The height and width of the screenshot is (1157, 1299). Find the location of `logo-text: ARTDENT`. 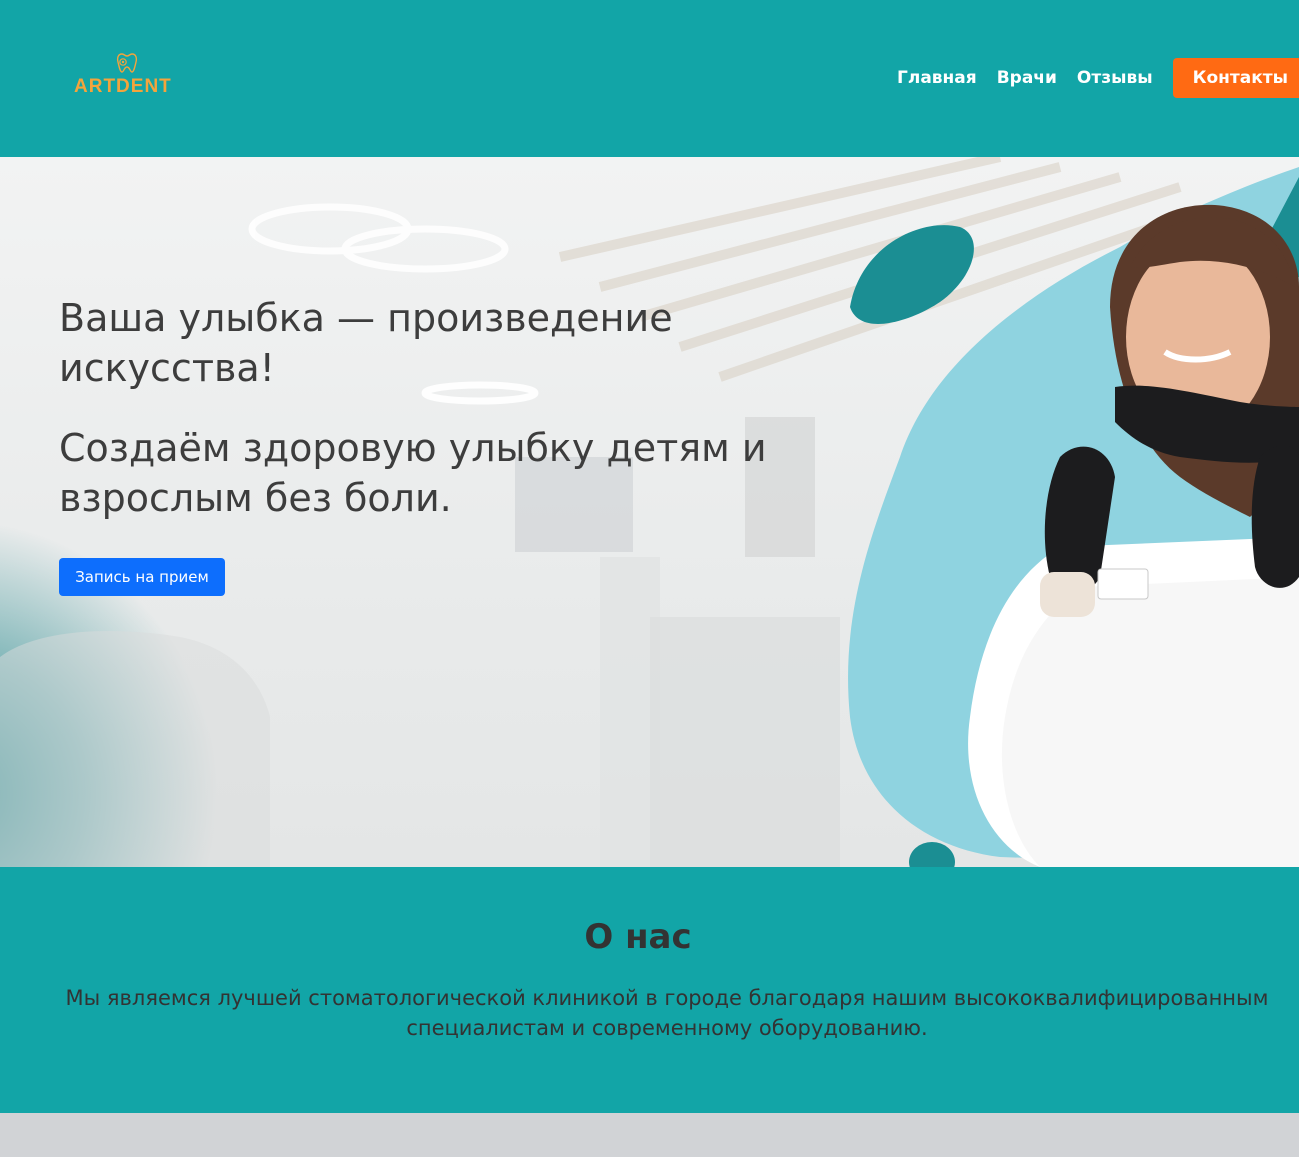

logo-text: ARTDENT is located at coordinates (123, 86).